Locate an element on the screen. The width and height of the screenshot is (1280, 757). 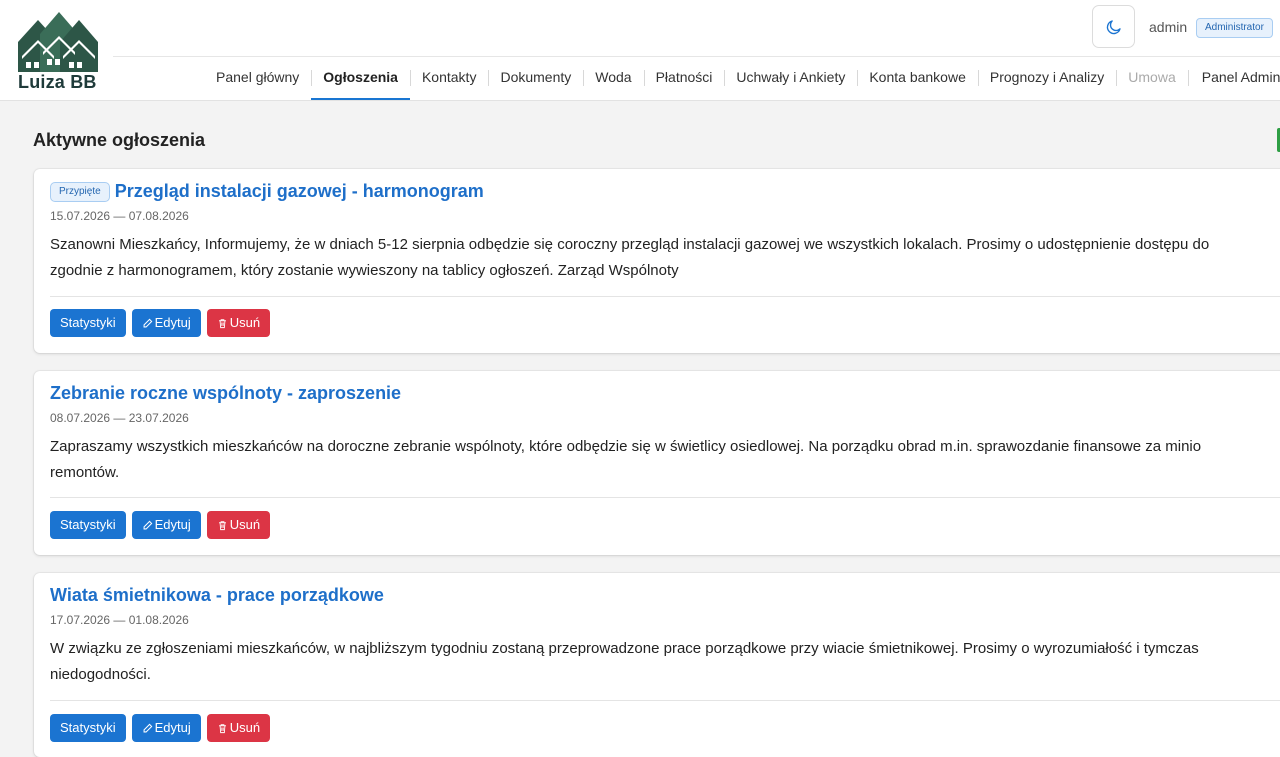
nav-item-ogloszenia: Ogłoszenia is located at coordinates (360, 79).